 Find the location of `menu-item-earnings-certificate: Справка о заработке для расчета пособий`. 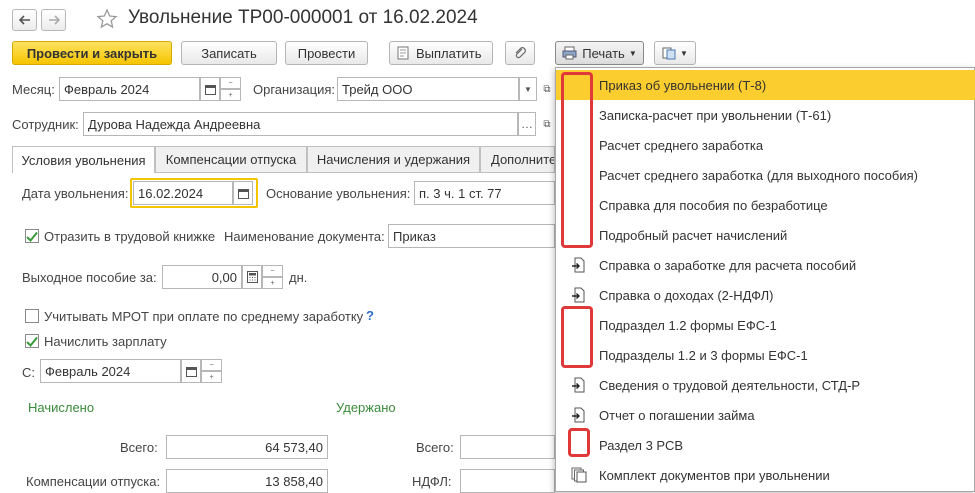

menu-item-earnings-certificate: Справка о заработке для расчета пособий is located at coordinates (765, 265).